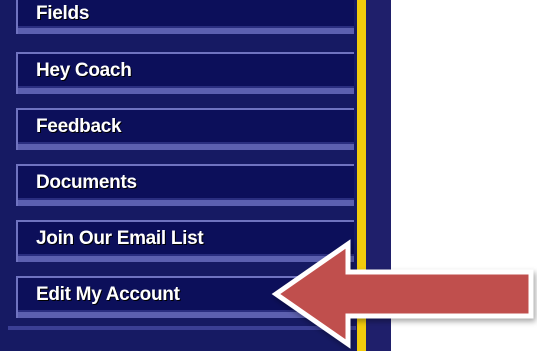 The width and height of the screenshot is (537, 351). What do you see at coordinates (86, 182) in the screenshot?
I see `sidebar-item-label: Documents` at bounding box center [86, 182].